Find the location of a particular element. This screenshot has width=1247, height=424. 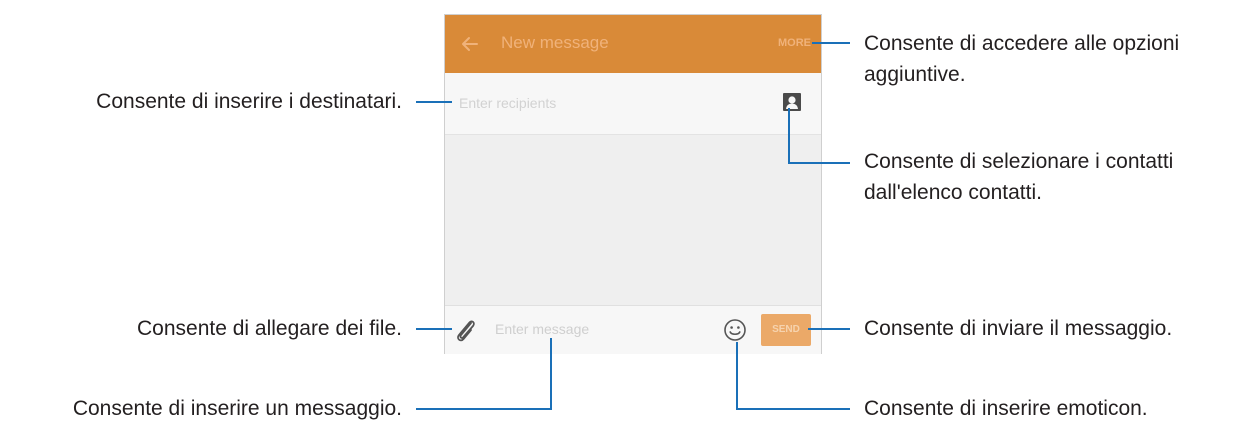

leader-line-recipients is located at coordinates (434, 102).